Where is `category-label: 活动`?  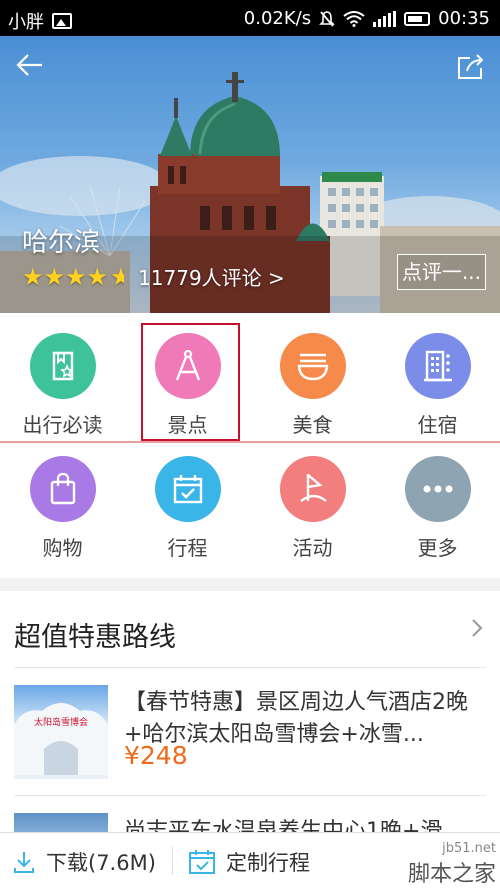 category-label: 活动 is located at coordinates (312, 548).